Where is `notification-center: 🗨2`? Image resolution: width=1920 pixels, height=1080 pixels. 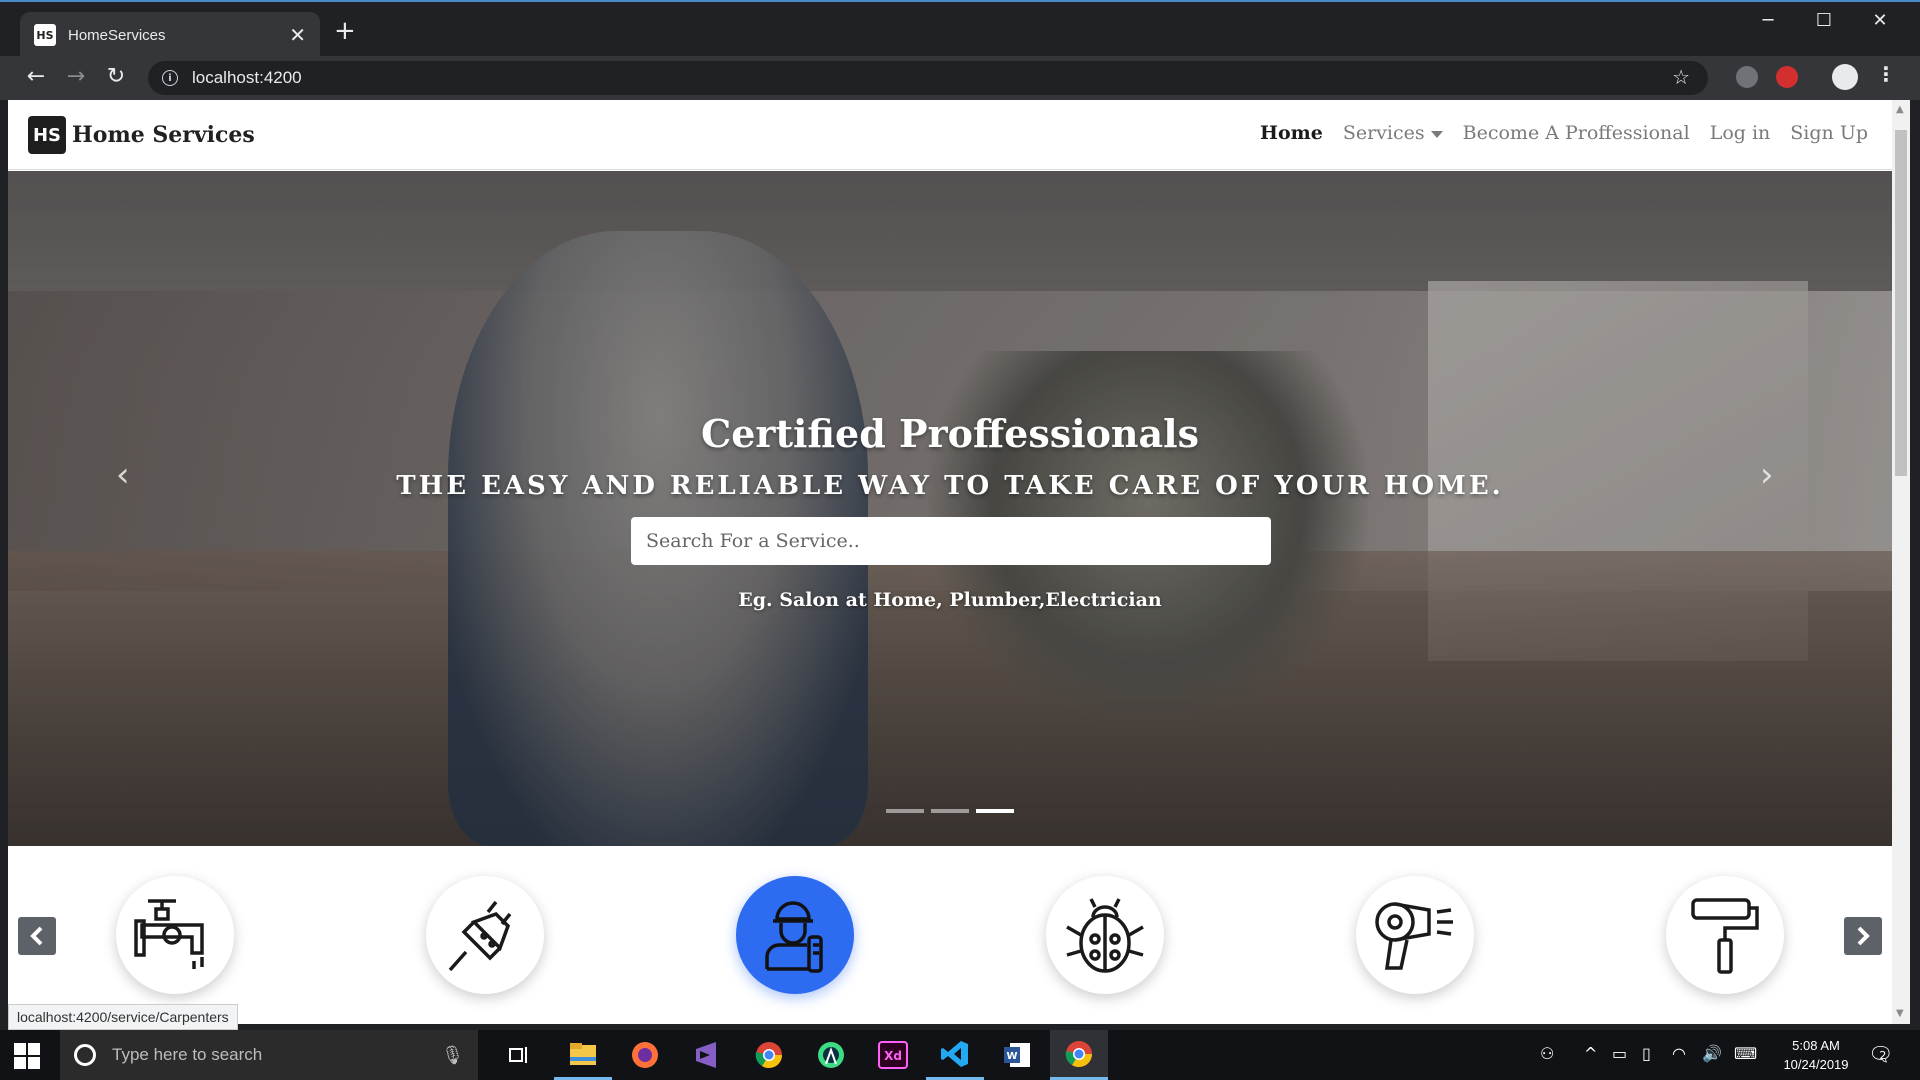 notification-center: 🗨2 is located at coordinates (1884, 1054).